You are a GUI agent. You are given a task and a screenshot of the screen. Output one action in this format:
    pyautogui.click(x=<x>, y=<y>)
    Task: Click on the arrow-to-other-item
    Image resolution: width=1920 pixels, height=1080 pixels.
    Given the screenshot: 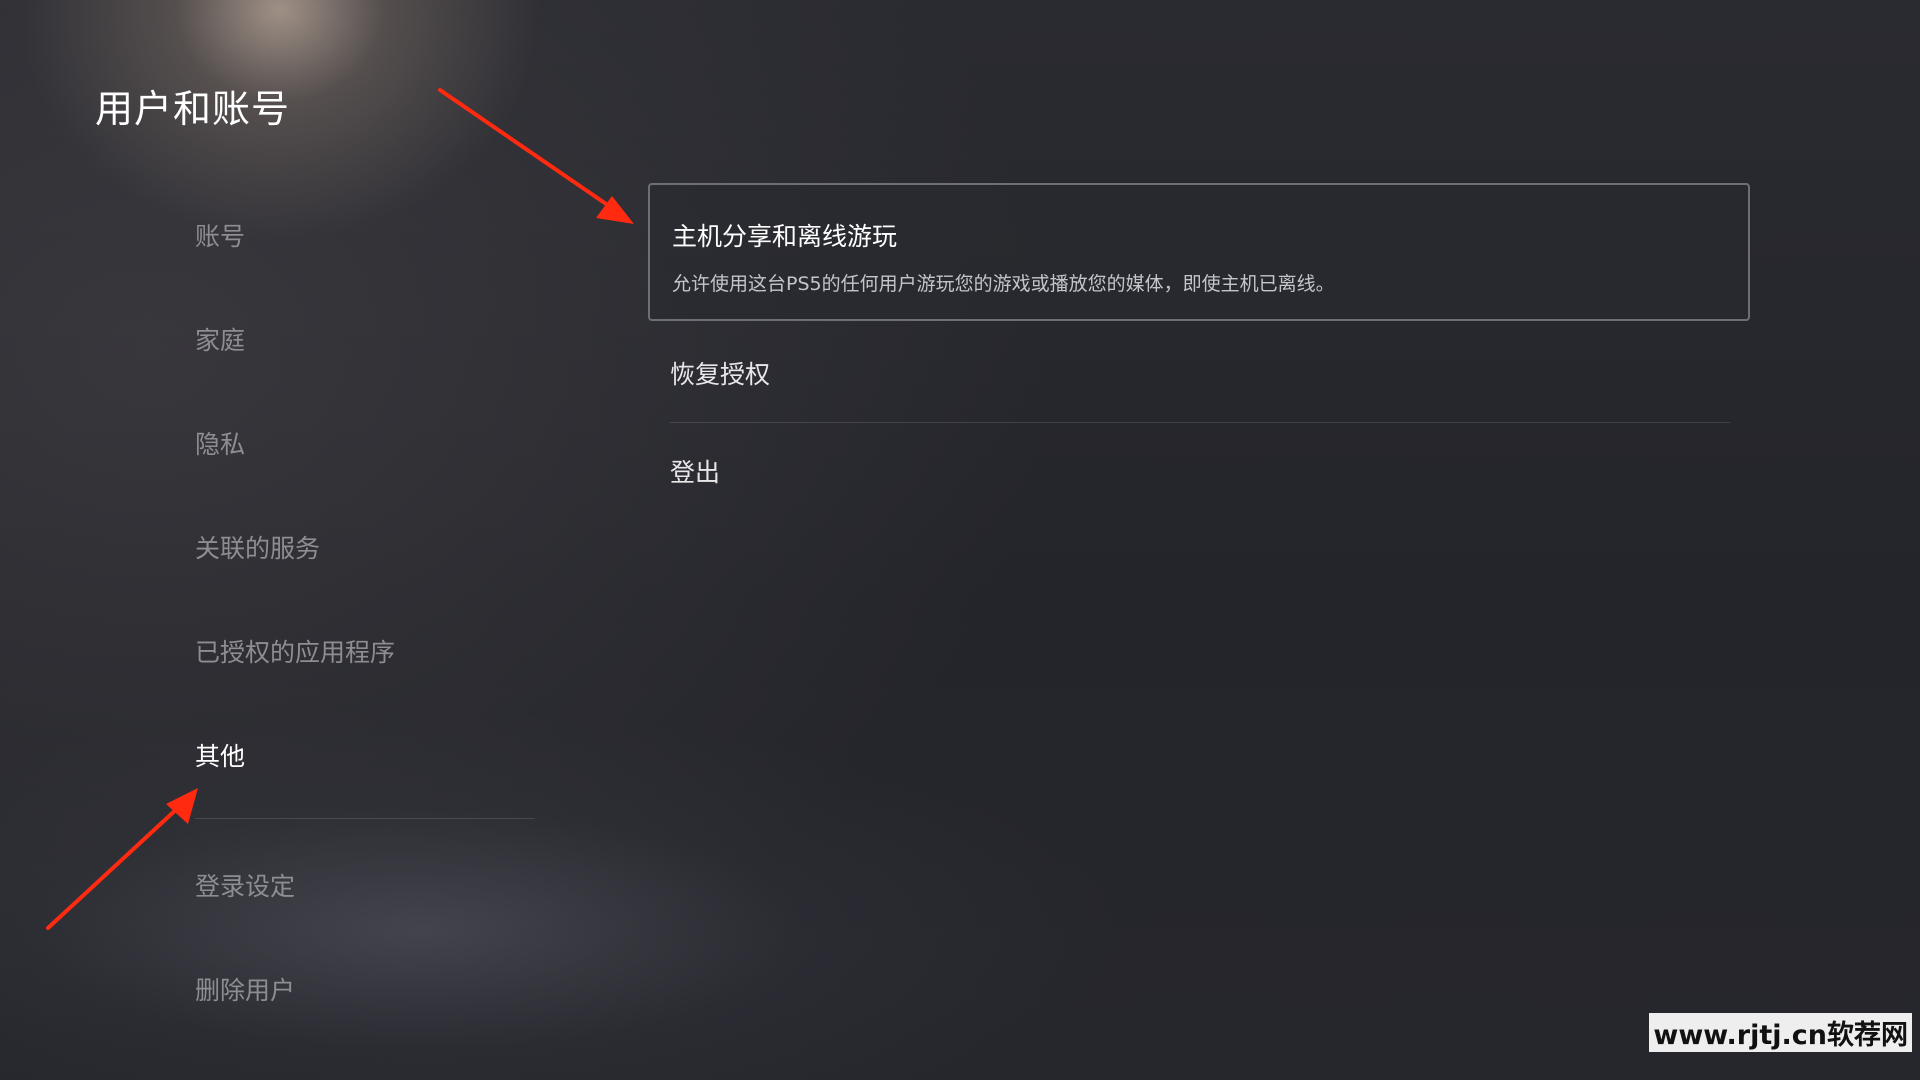 What is the action you would take?
    pyautogui.click(x=122, y=859)
    